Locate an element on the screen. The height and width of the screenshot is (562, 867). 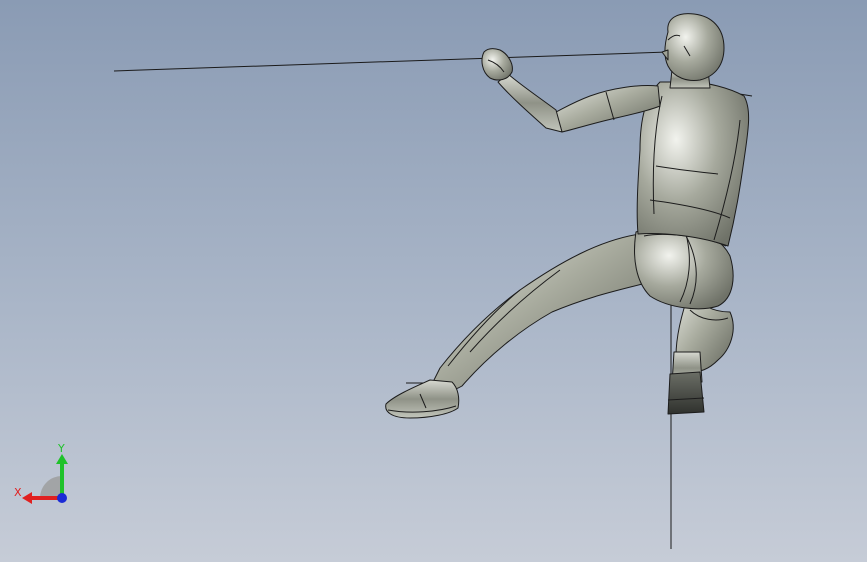
x-axis-arrowhead-icon is located at coordinates (27, 498).